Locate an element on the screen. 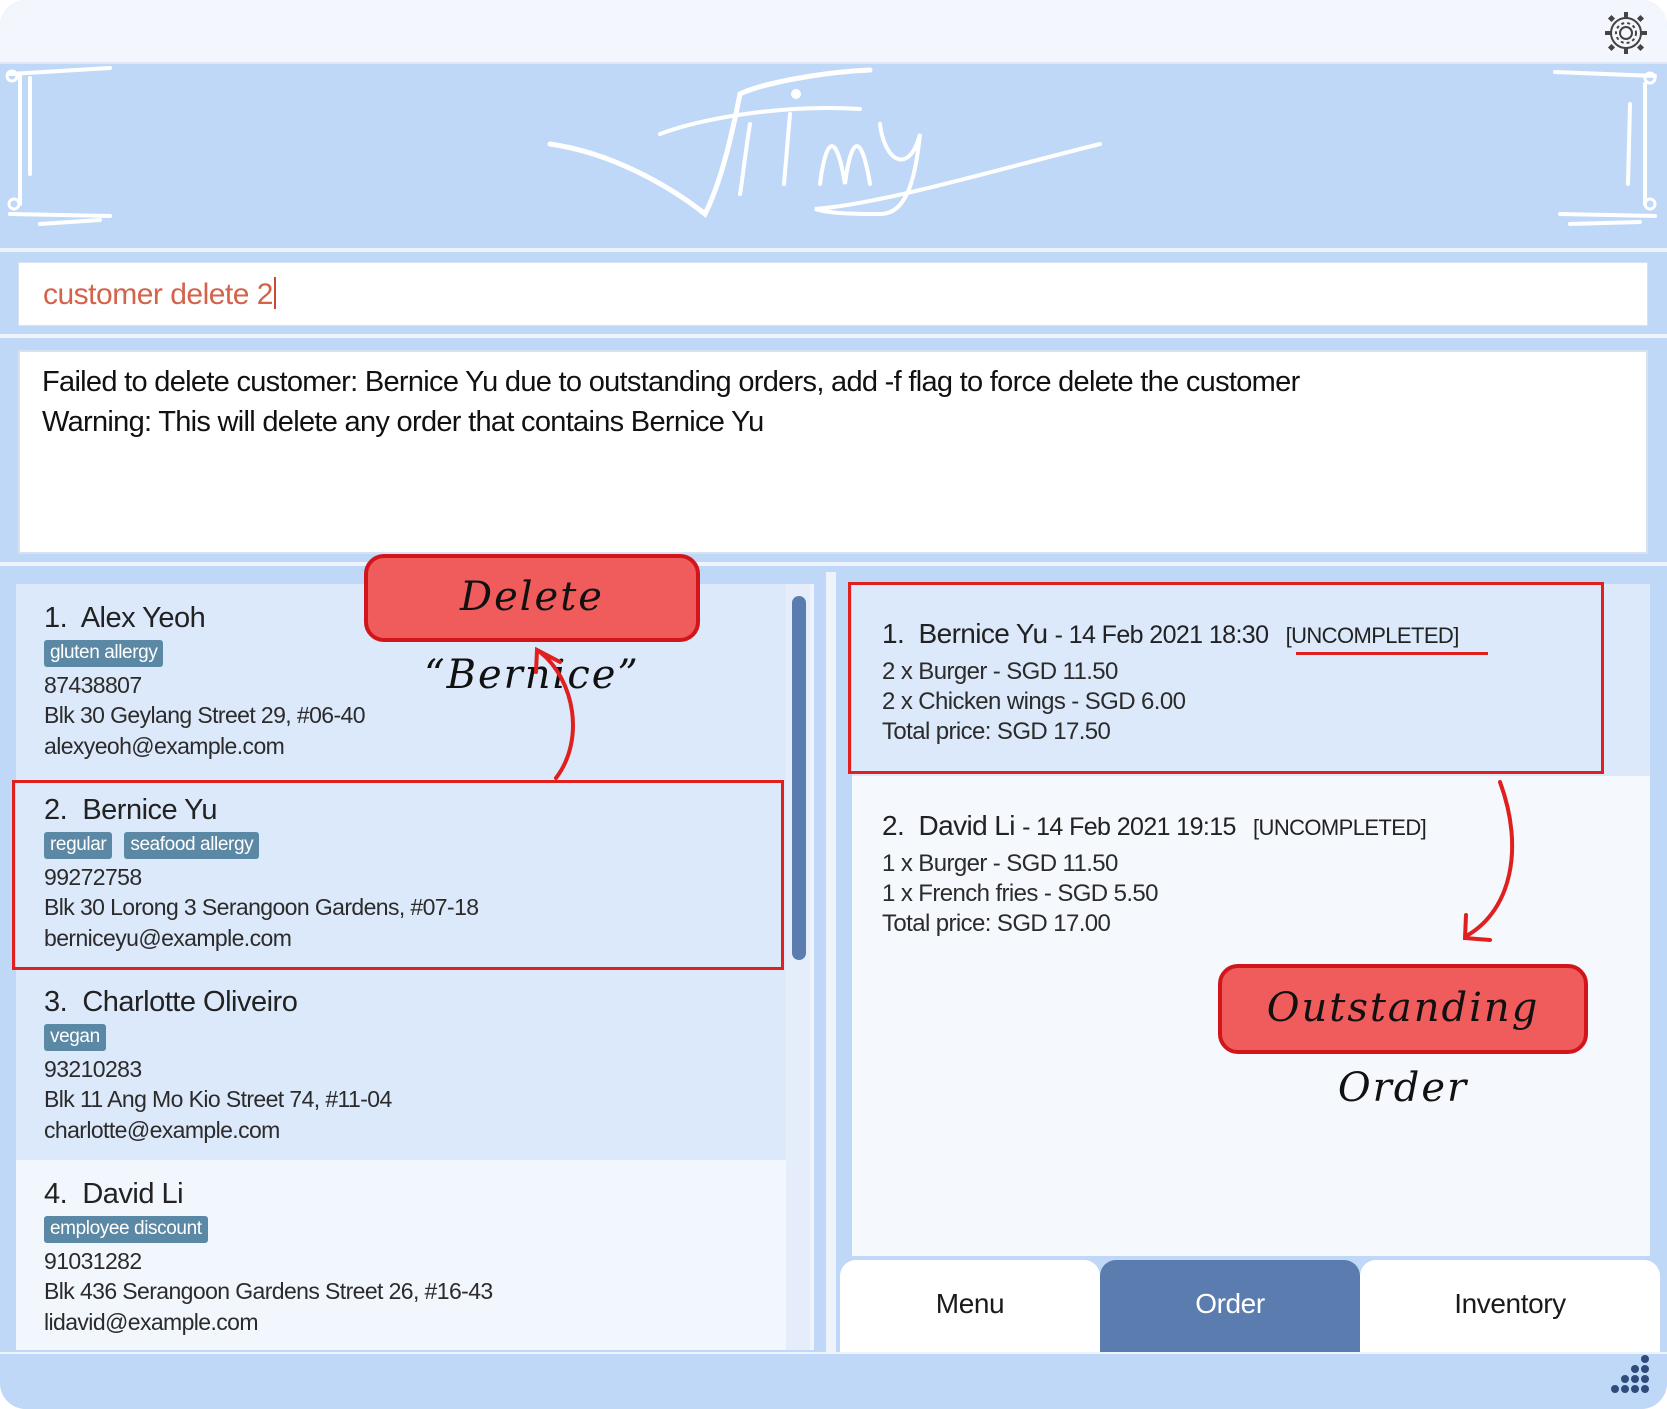  resize-grip-icon is located at coordinates (1630, 1374).